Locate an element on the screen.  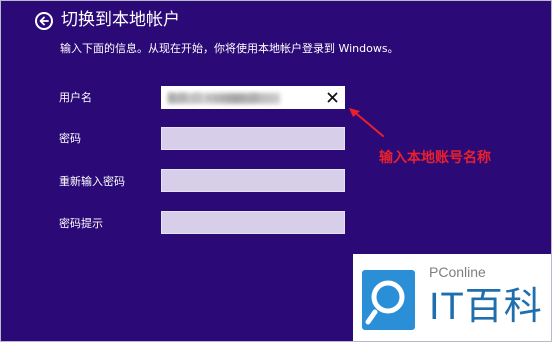
watermark-logo: PConline IT百科 is located at coordinates (452, 297).